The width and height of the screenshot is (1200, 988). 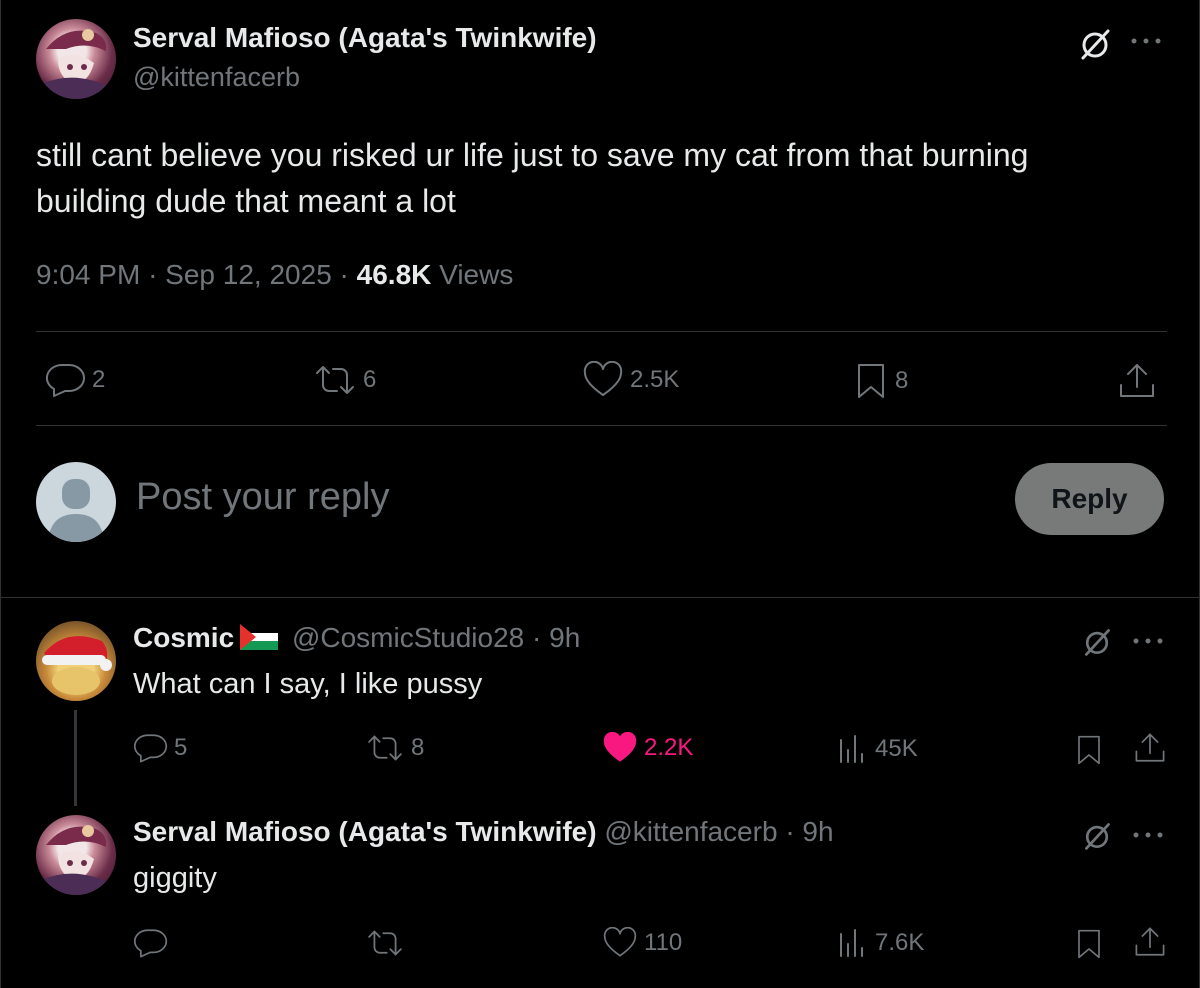 What do you see at coordinates (896, 748) in the screenshot?
I see `views-count: 45K` at bounding box center [896, 748].